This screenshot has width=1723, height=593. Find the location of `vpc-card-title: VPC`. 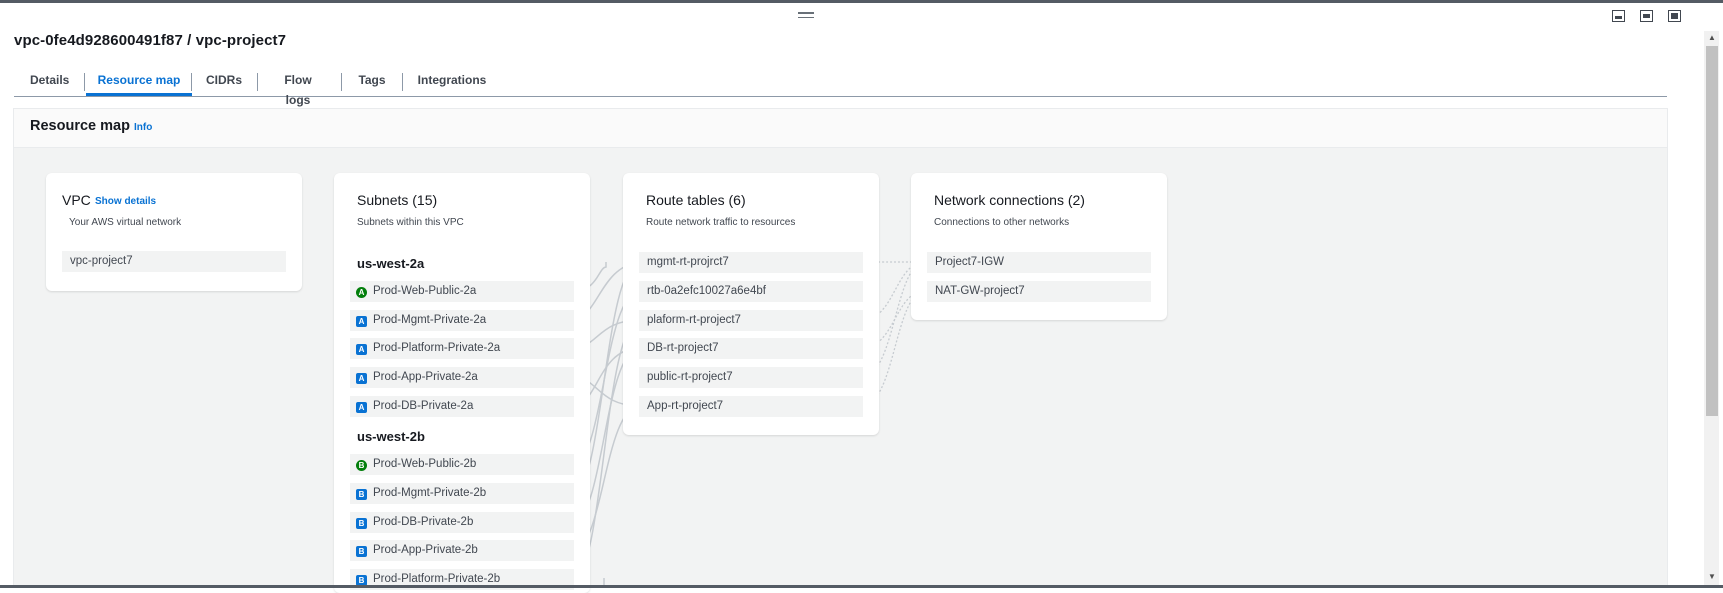

vpc-card-title: VPC is located at coordinates (76, 200).